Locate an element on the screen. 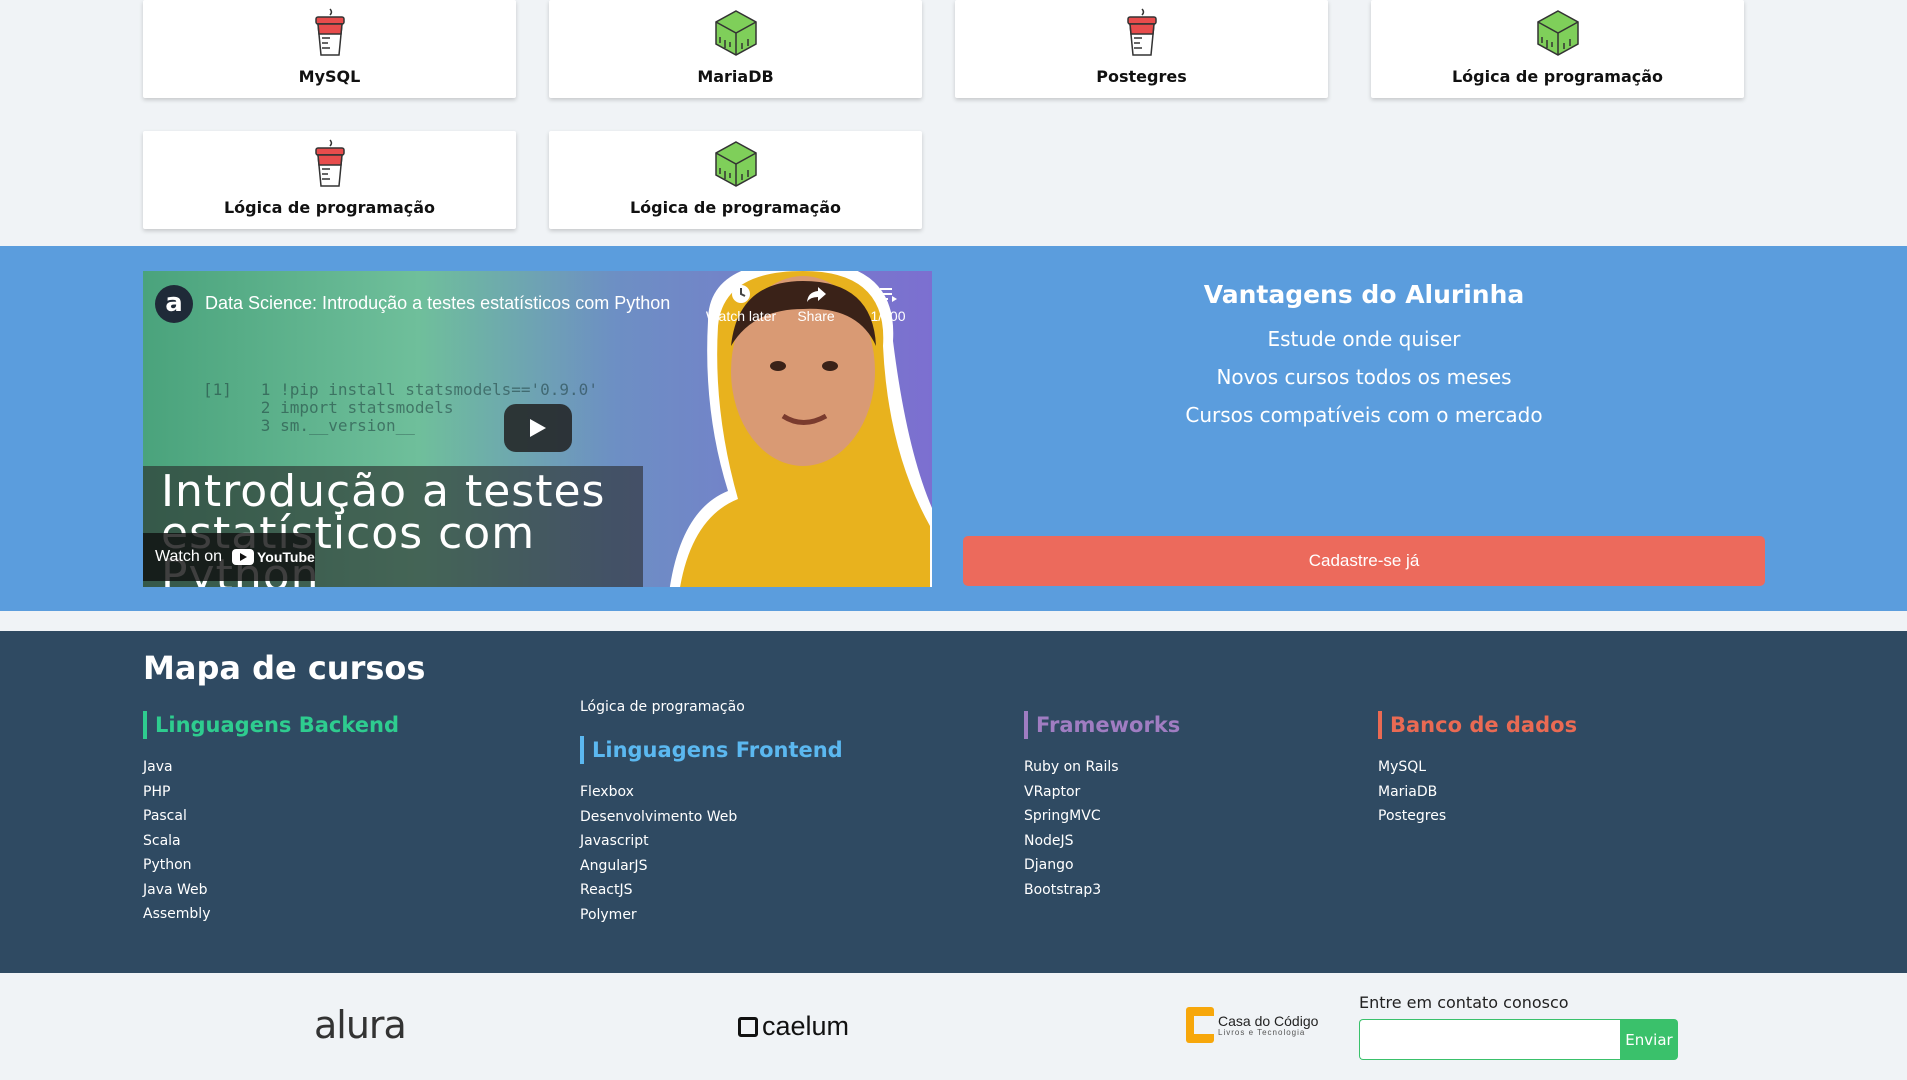 Image resolution: width=1907 pixels, height=1080 pixels. course-link: NodeJS is located at coordinates (1102, 841).